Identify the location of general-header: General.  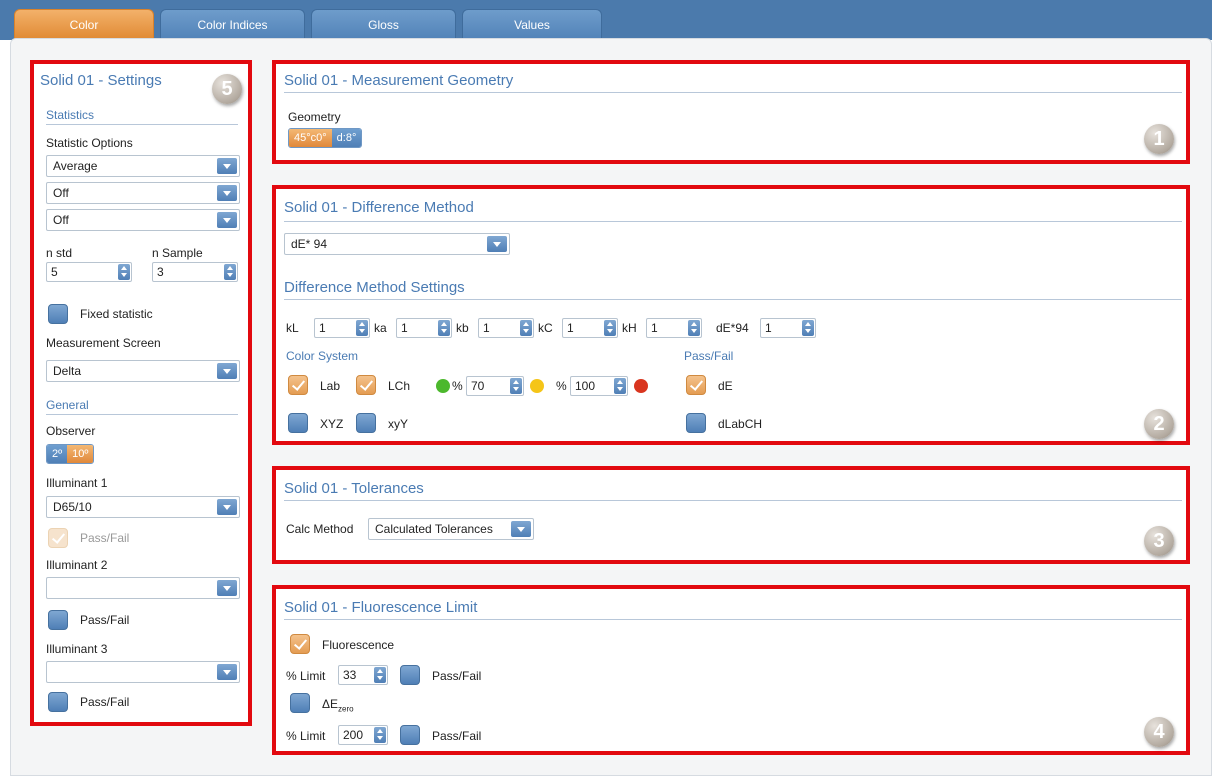
(67, 405).